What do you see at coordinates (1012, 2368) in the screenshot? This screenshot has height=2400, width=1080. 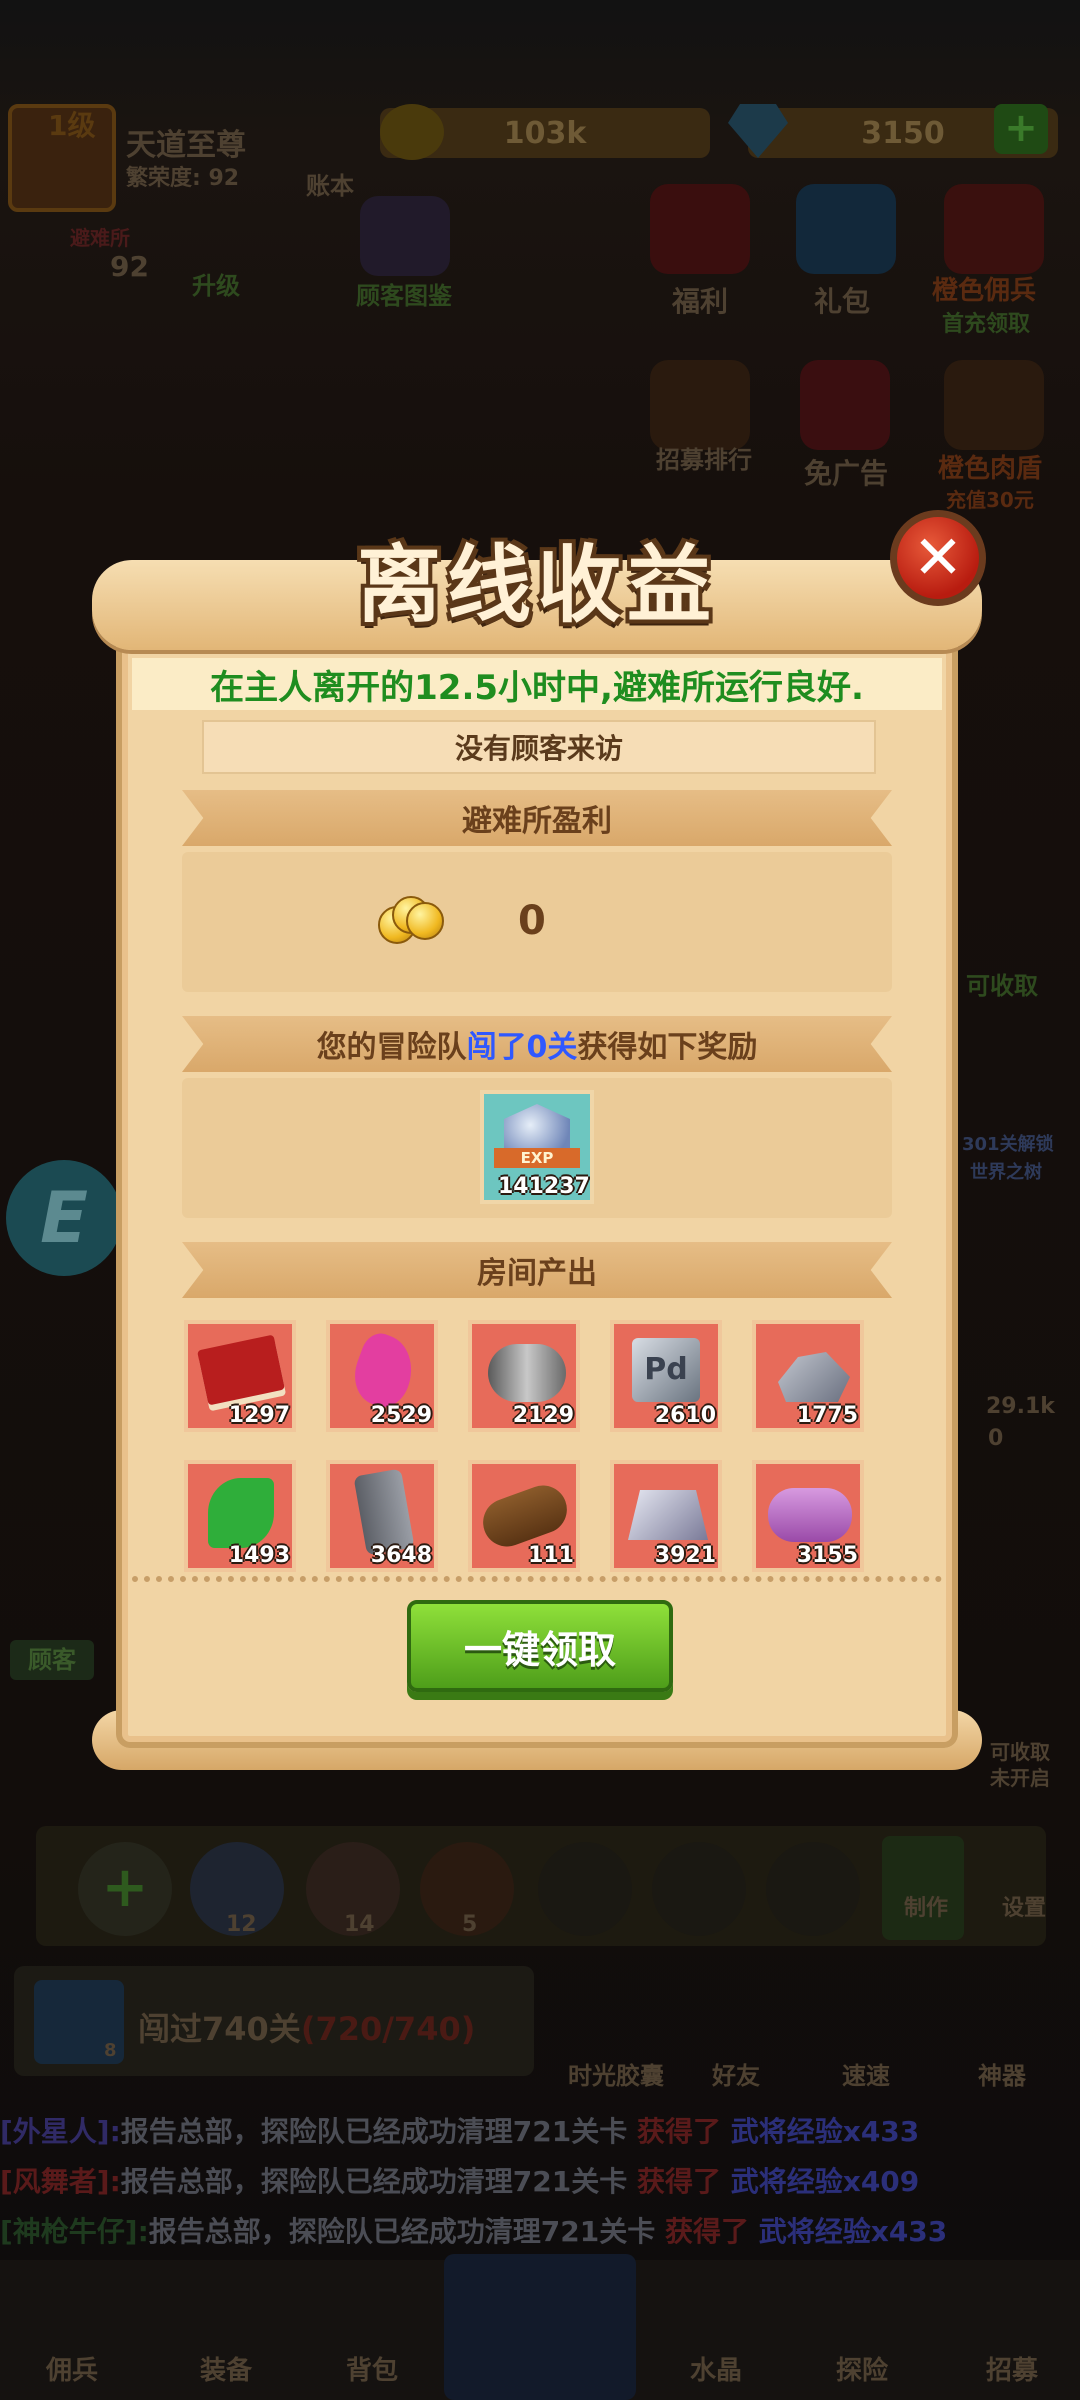 I see `nav-recruit: 招募` at bounding box center [1012, 2368].